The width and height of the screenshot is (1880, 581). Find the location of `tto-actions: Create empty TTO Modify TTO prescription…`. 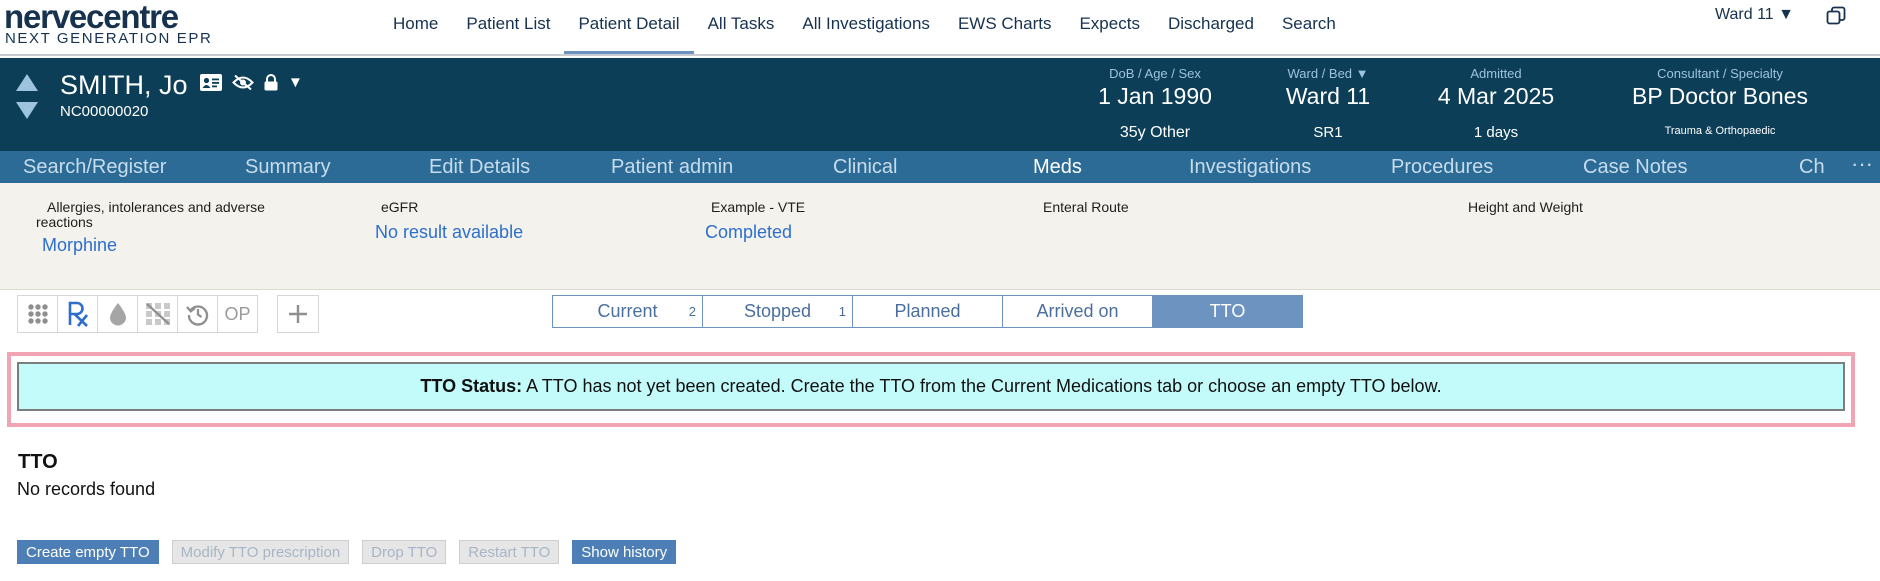

tto-actions: Create empty TTO Modify TTO prescription… is located at coordinates (353, 552).